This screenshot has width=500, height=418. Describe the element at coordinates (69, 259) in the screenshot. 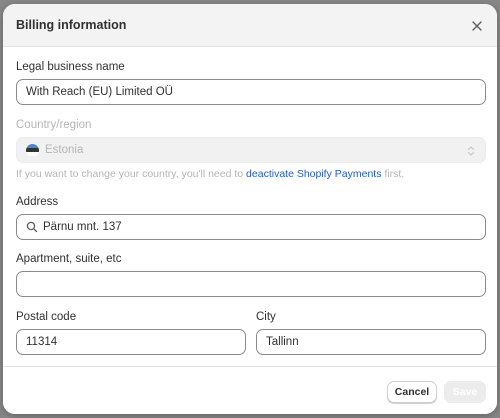

I see `apartment-label: Apartment, suite, etc` at that location.